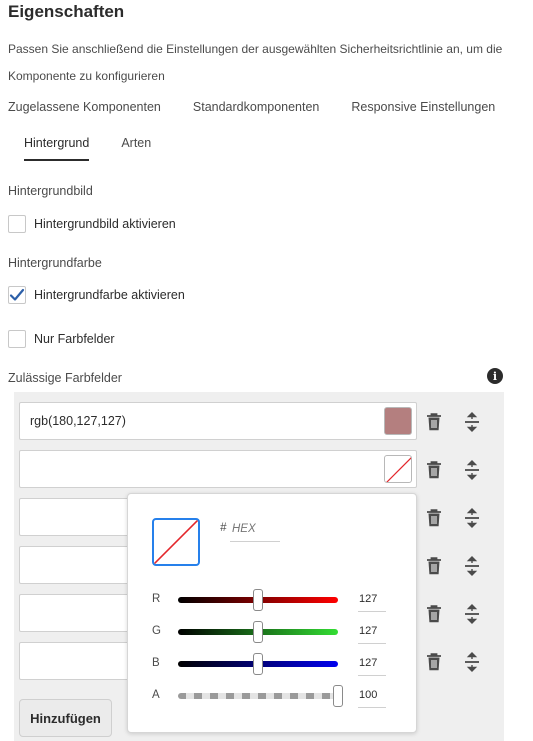 The image size is (533, 741). What do you see at coordinates (223, 528) in the screenshot?
I see `hex-prefix: #` at bounding box center [223, 528].